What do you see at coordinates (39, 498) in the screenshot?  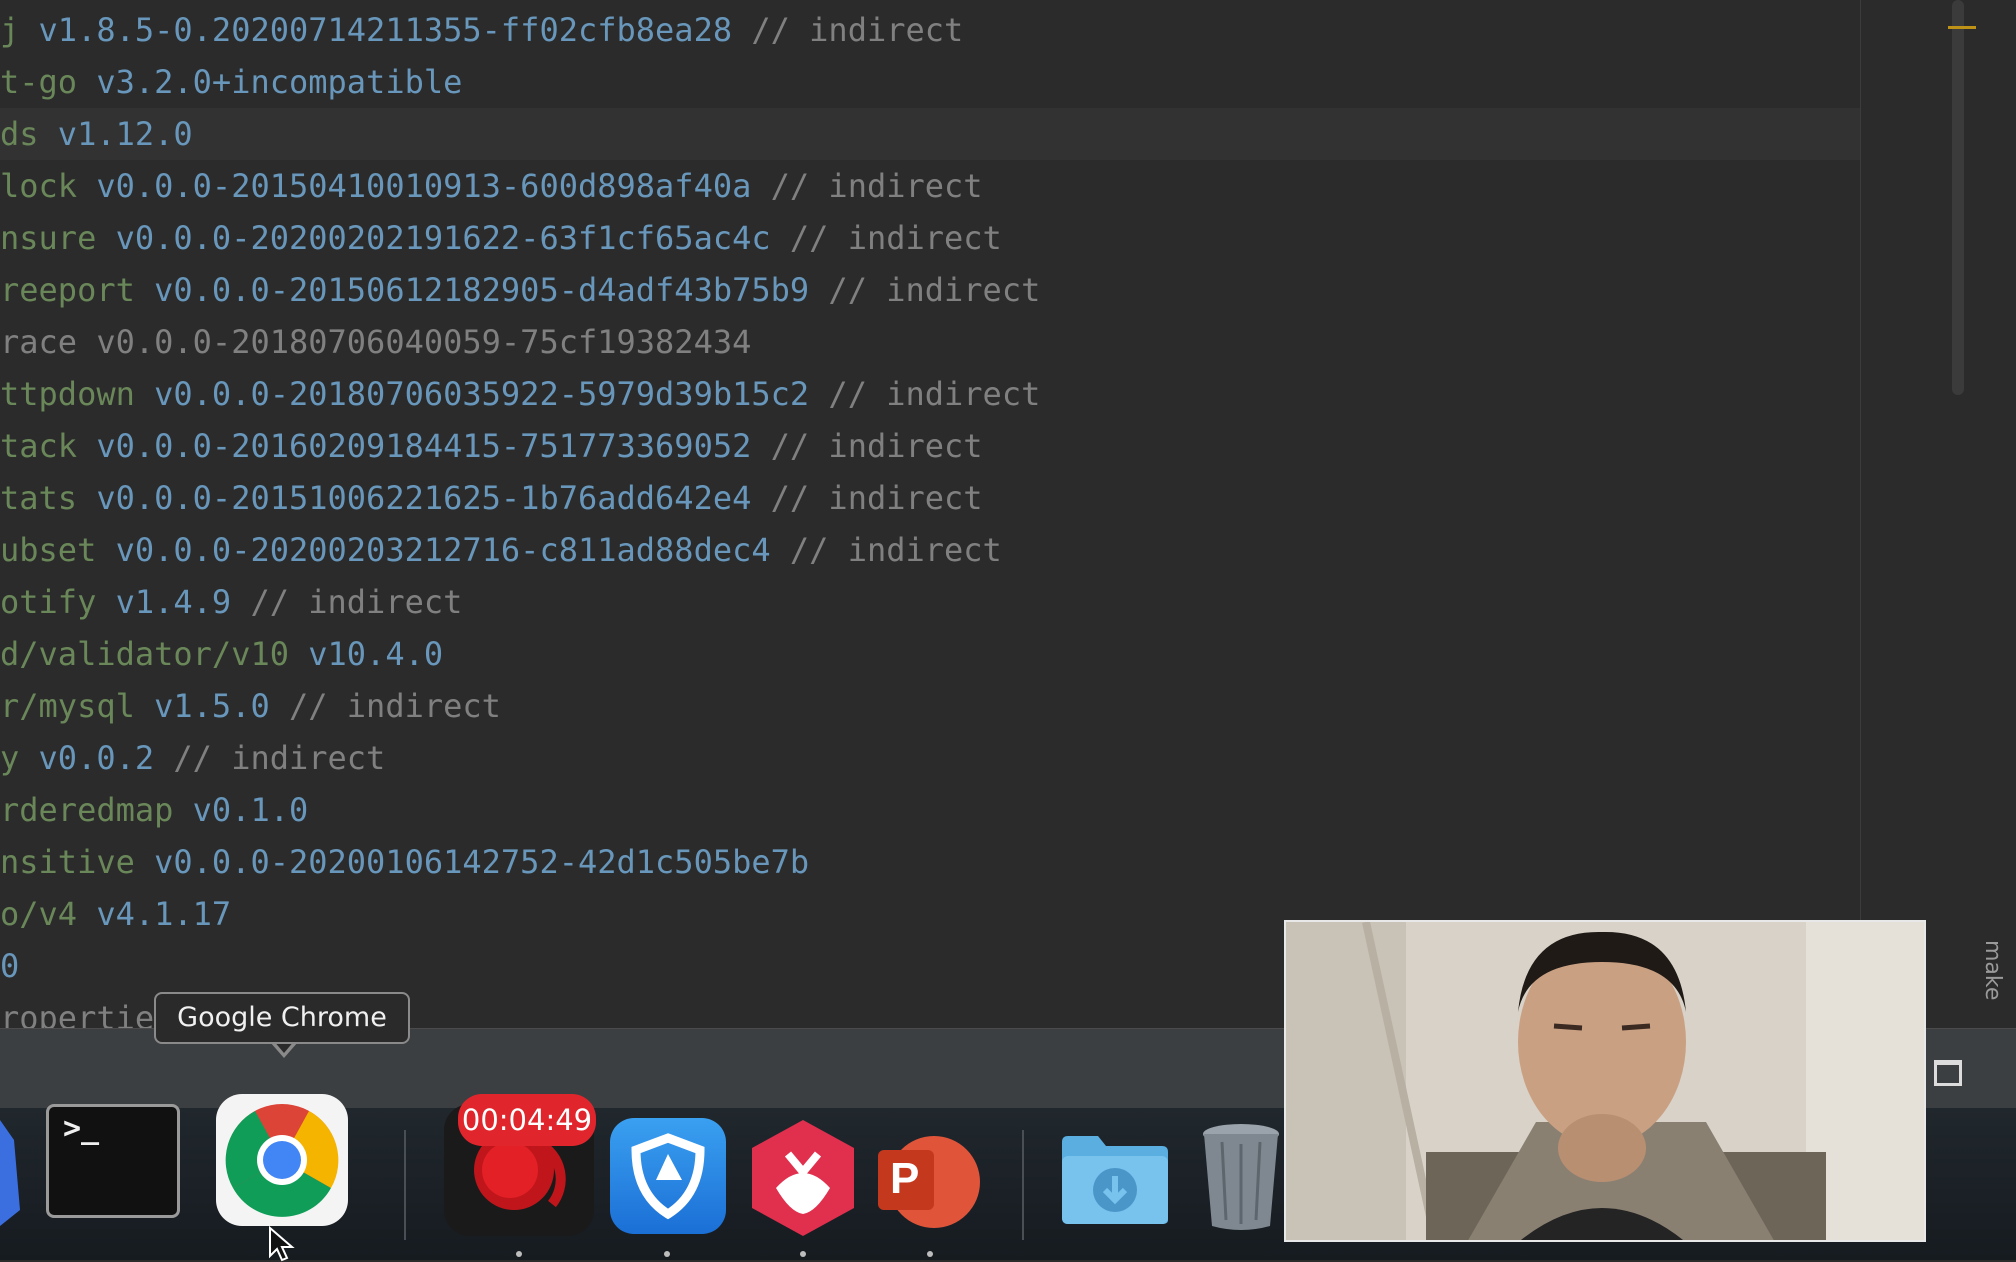 I see `module-path: tats` at bounding box center [39, 498].